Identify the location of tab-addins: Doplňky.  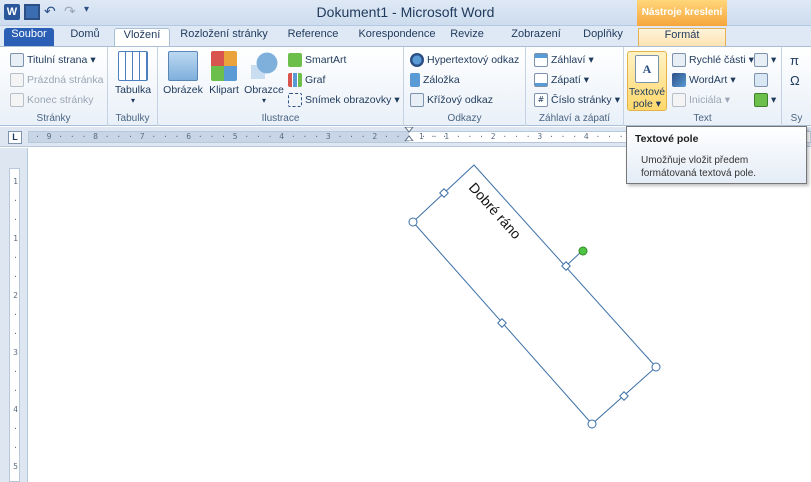
(603, 37).